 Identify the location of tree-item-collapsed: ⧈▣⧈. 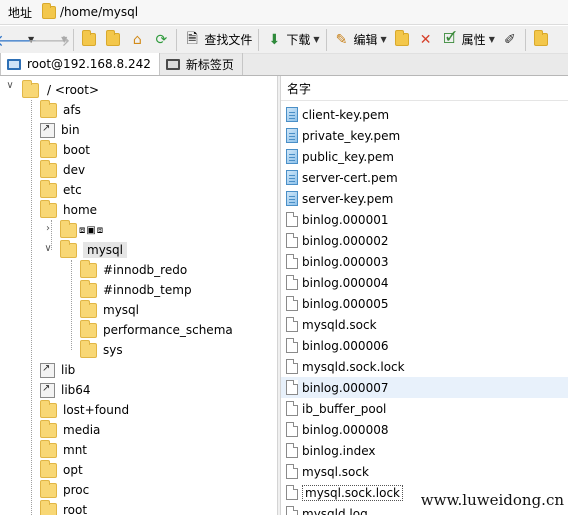
(82, 229).